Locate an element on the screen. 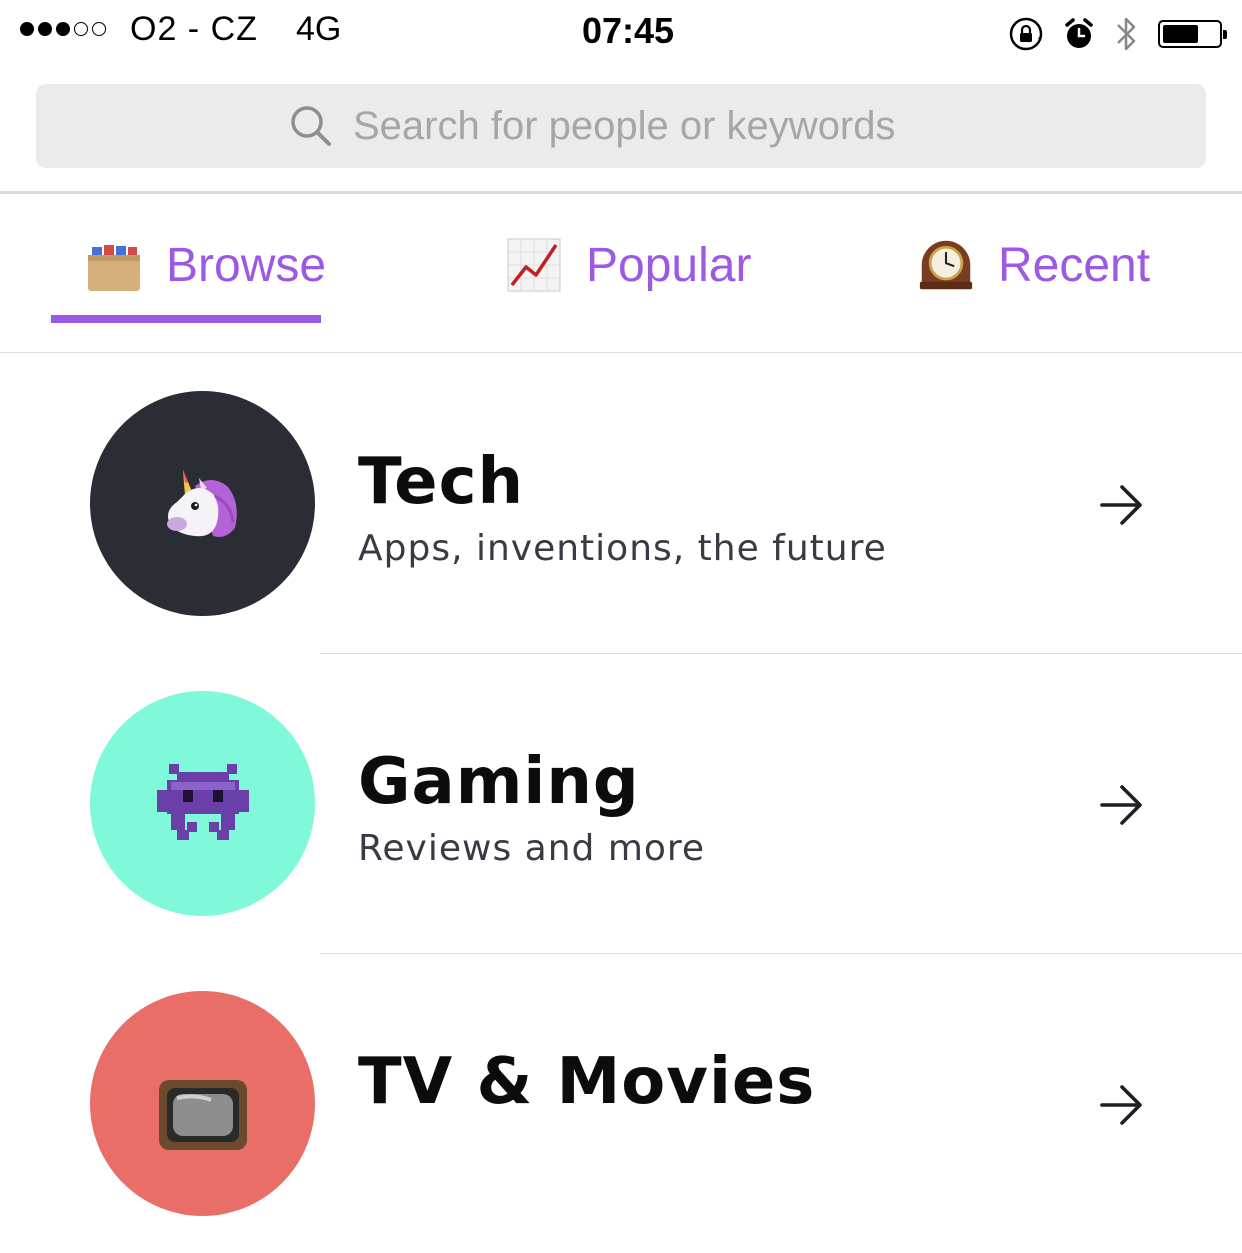 This screenshot has height=1253, width=1242. category-title: TV & Movies is located at coordinates (587, 1082).